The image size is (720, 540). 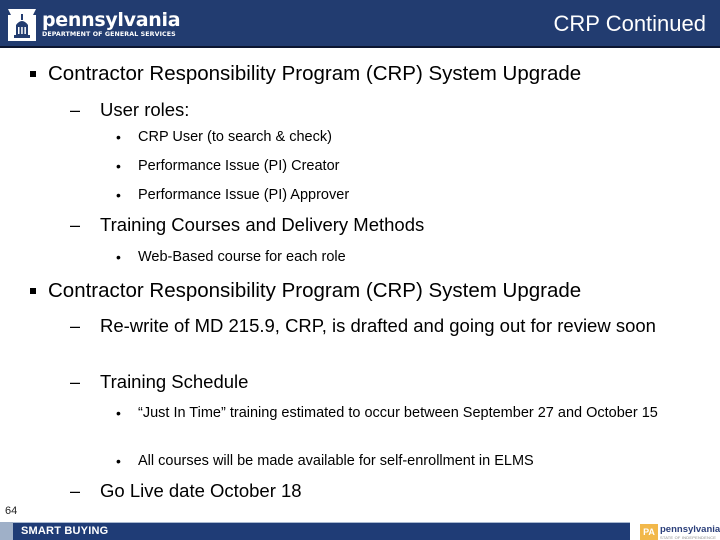 What do you see at coordinates (262, 224) in the screenshot?
I see `item-text: Training Courses and Delivery Methods` at bounding box center [262, 224].